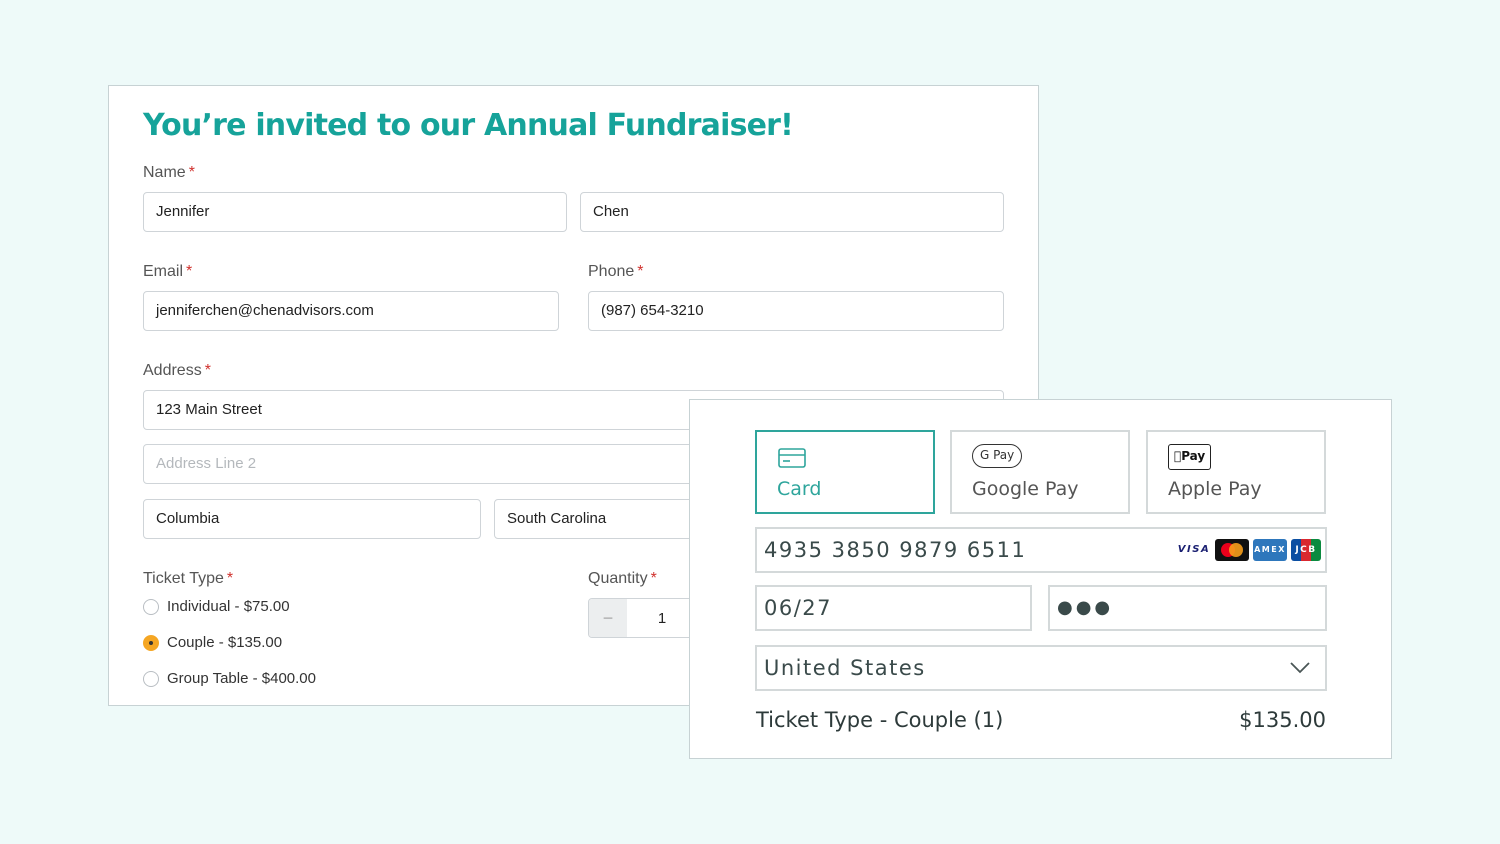 This screenshot has width=1500, height=844. What do you see at coordinates (845, 668) in the screenshot?
I see `country-value: United States` at bounding box center [845, 668].